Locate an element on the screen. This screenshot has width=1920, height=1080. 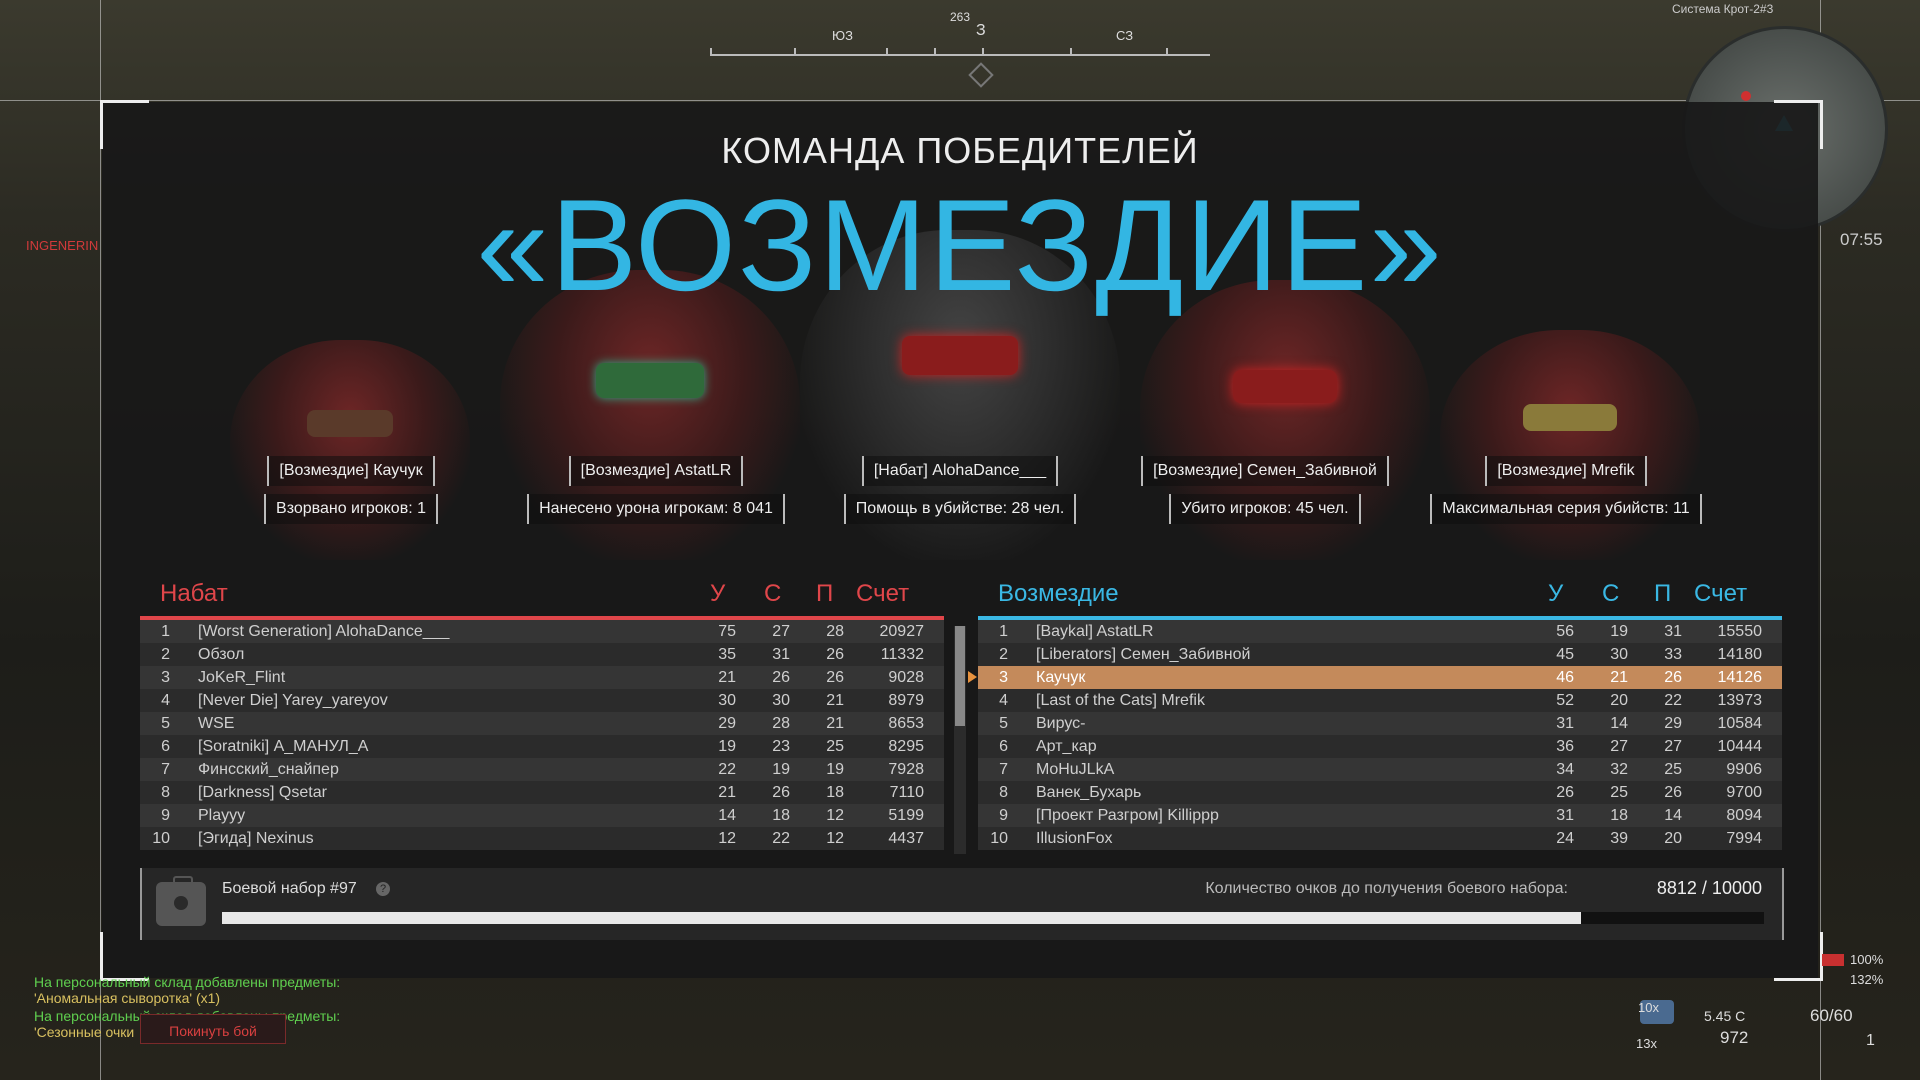
player-name: Арт_кар is located at coordinates (1066, 746).